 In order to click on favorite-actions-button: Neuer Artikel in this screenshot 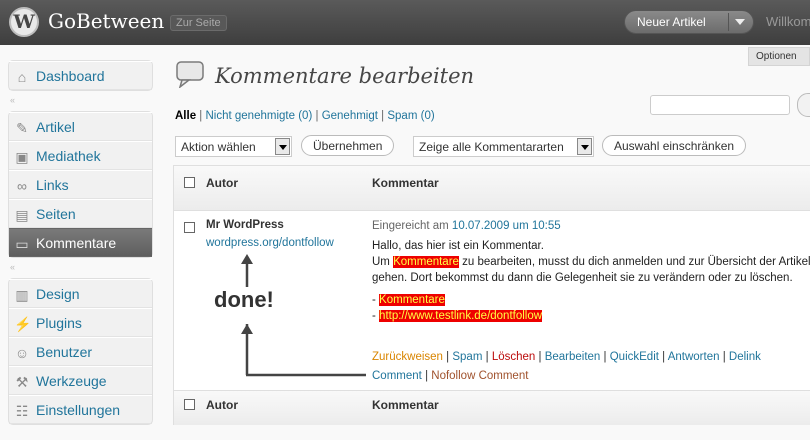, I will do `click(689, 22)`.